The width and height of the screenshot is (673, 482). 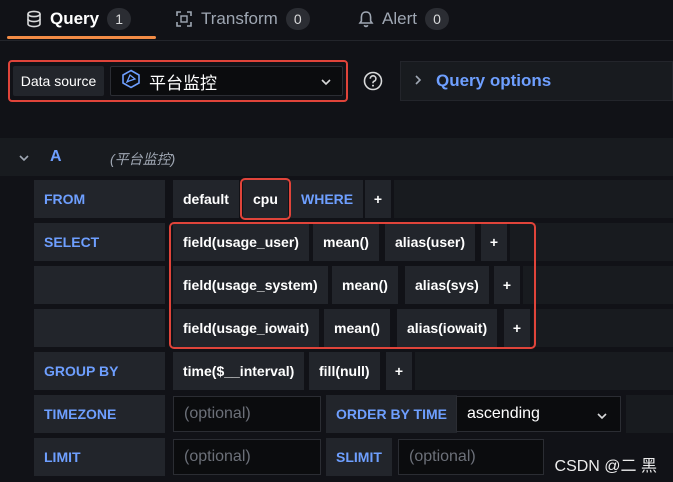 What do you see at coordinates (399, 371) in the screenshot?
I see `group-by-add-button: +` at bounding box center [399, 371].